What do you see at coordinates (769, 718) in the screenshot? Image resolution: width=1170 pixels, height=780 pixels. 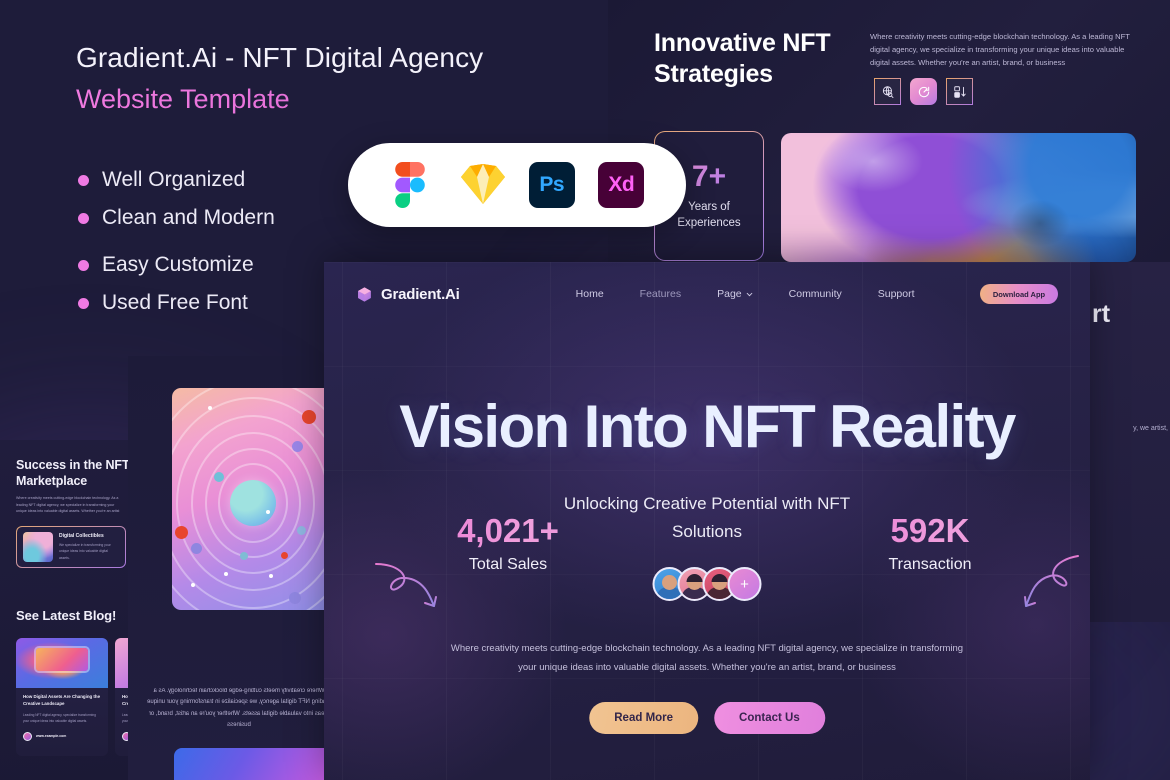 I see `contact-us-button: Contact Us` at bounding box center [769, 718].